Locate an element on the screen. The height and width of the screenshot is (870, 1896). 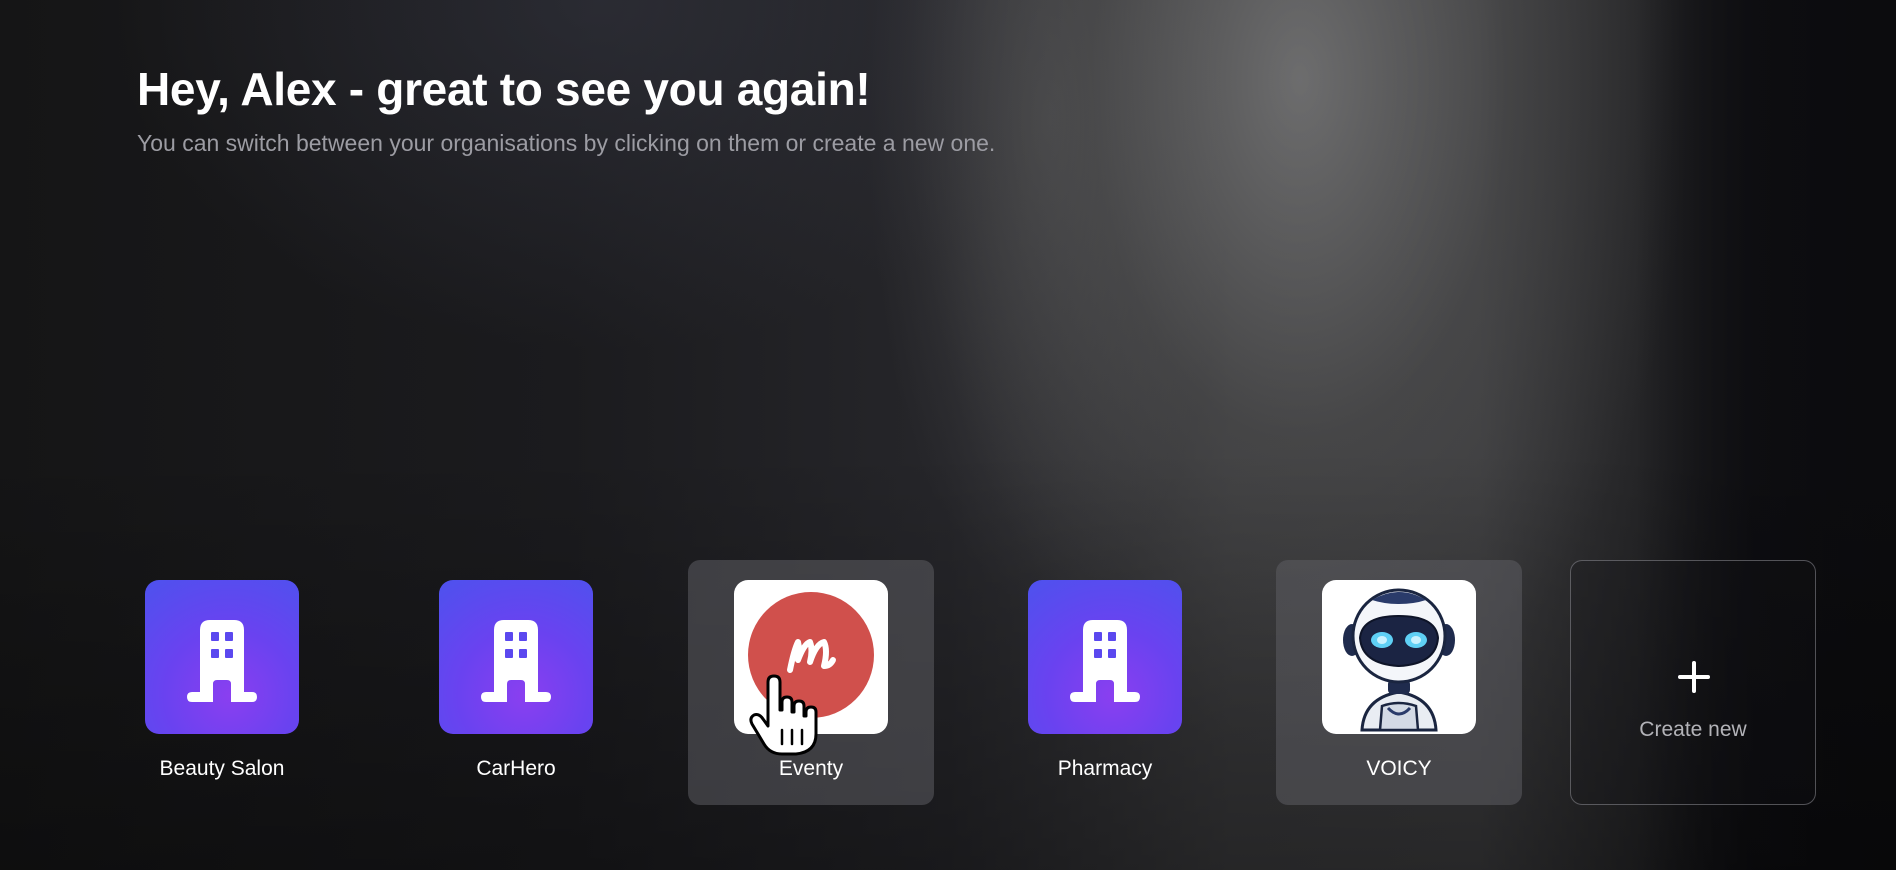
eventy-logo-icon is located at coordinates (811, 655).